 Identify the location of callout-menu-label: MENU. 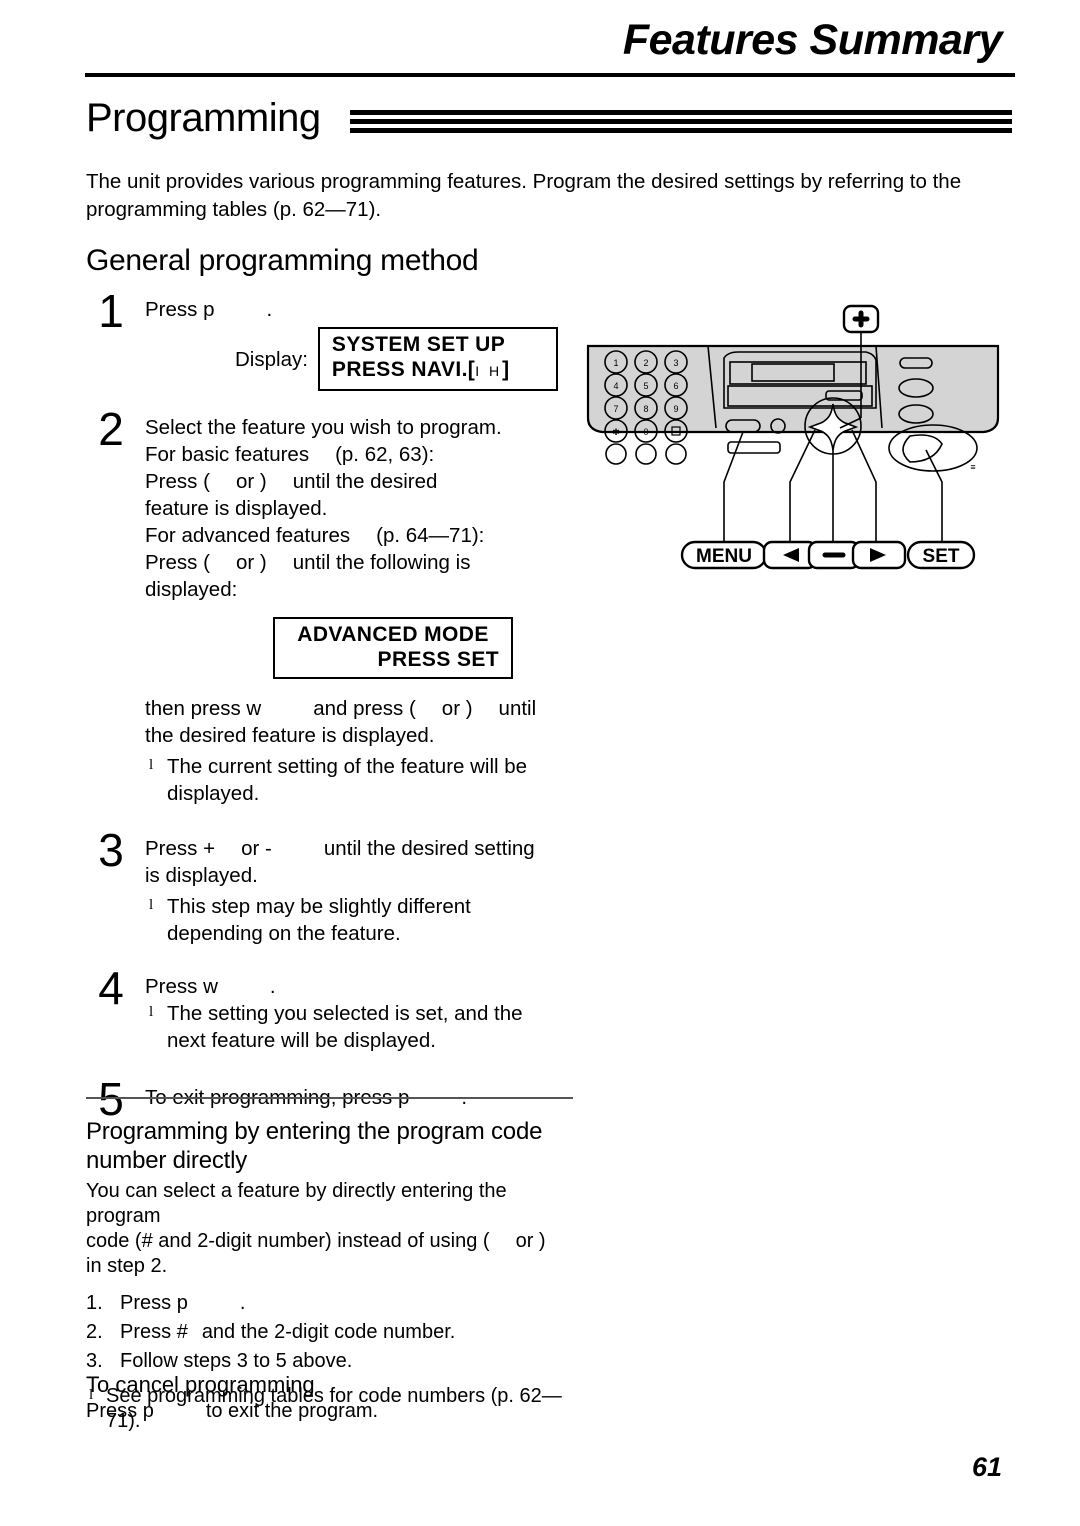
(724, 556).